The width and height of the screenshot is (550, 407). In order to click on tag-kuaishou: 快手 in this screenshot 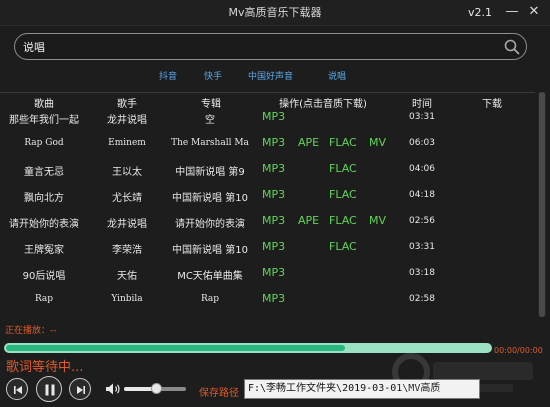, I will do `click(213, 75)`.